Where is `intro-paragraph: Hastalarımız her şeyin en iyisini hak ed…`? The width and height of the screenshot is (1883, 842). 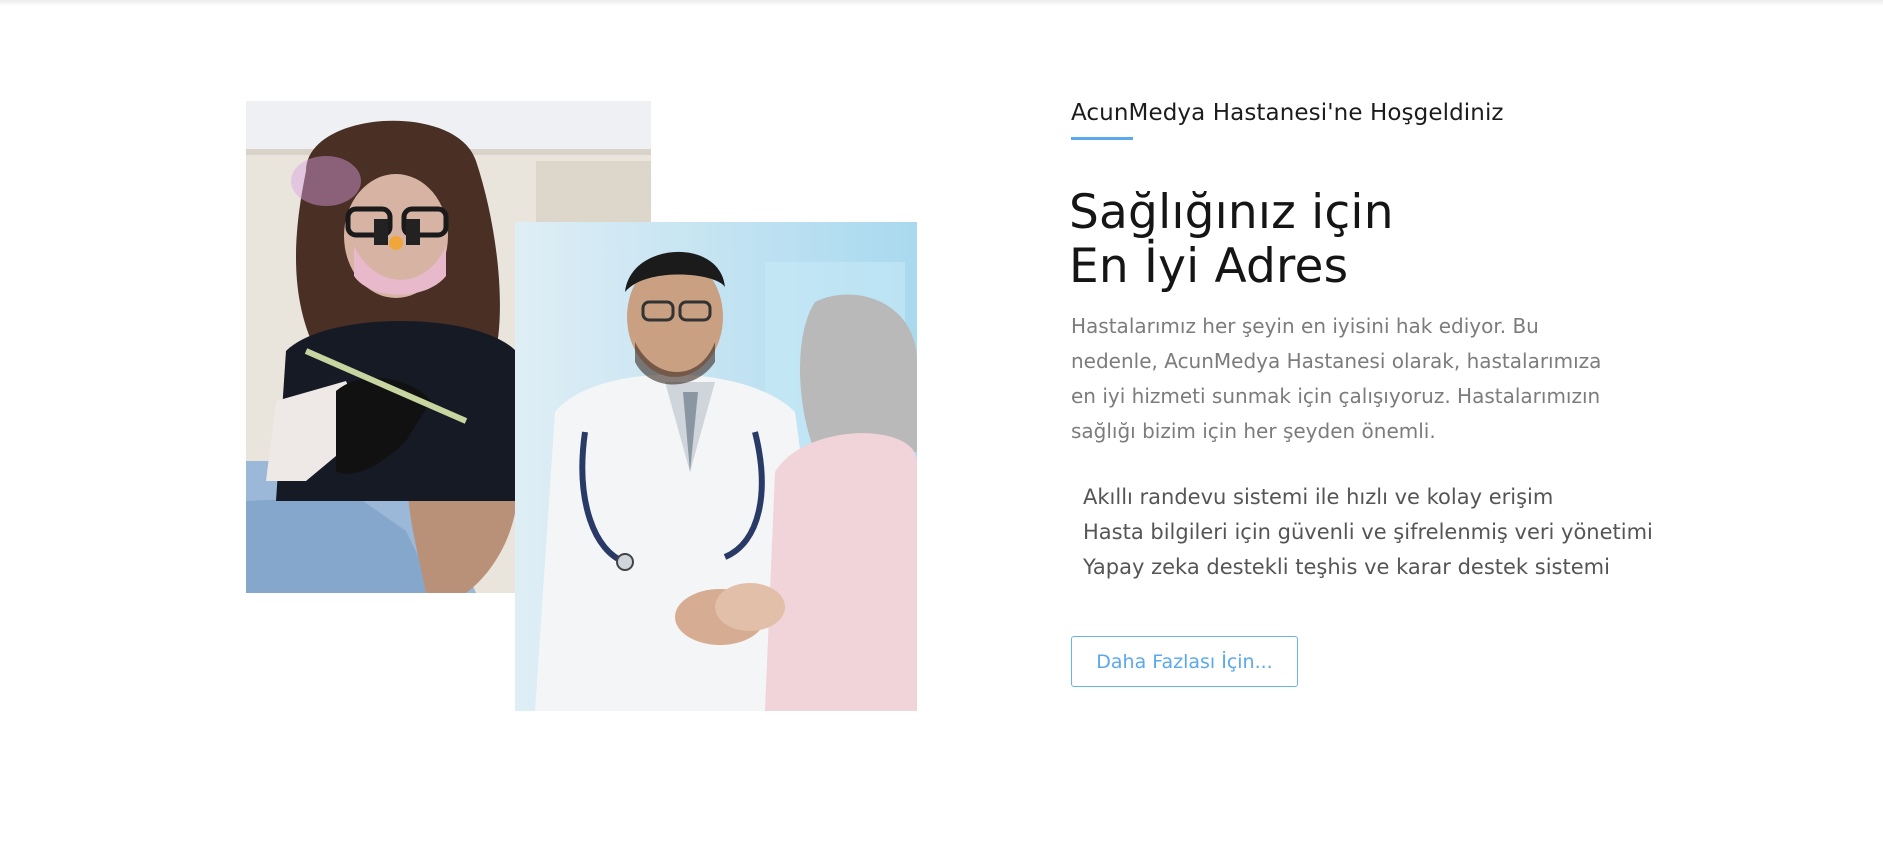
intro-paragraph: Hastalarımız her şeyin en iyisini hak ed… is located at coordinates (1336, 378).